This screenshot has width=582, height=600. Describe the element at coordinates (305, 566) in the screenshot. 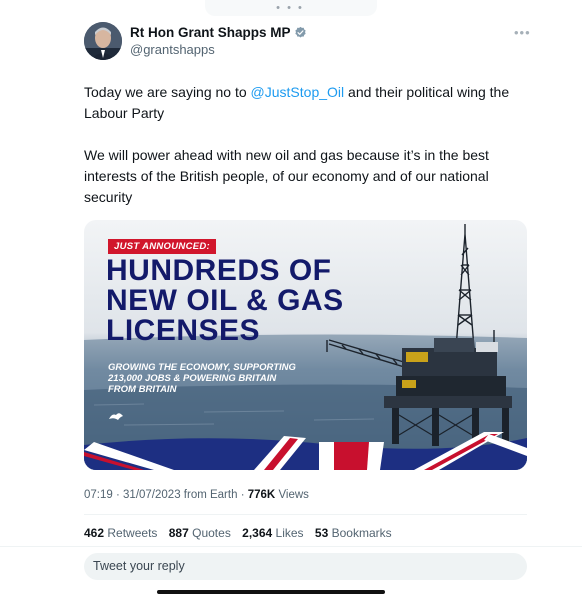

I see `reply-input: Tweet your reply` at that location.